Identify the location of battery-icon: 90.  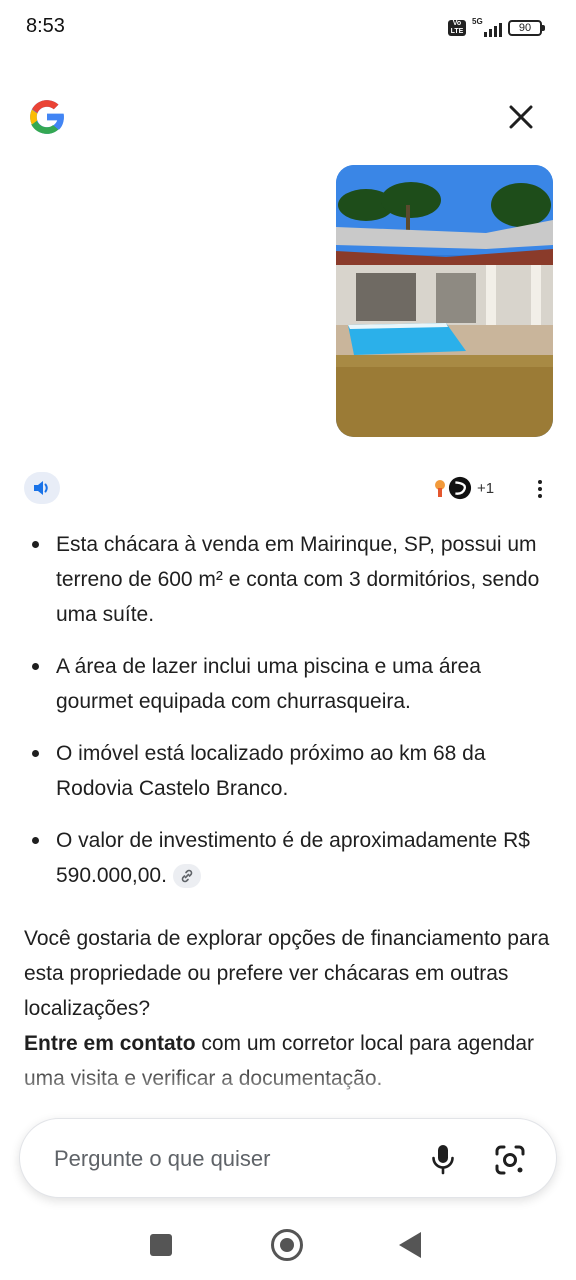
(526, 28).